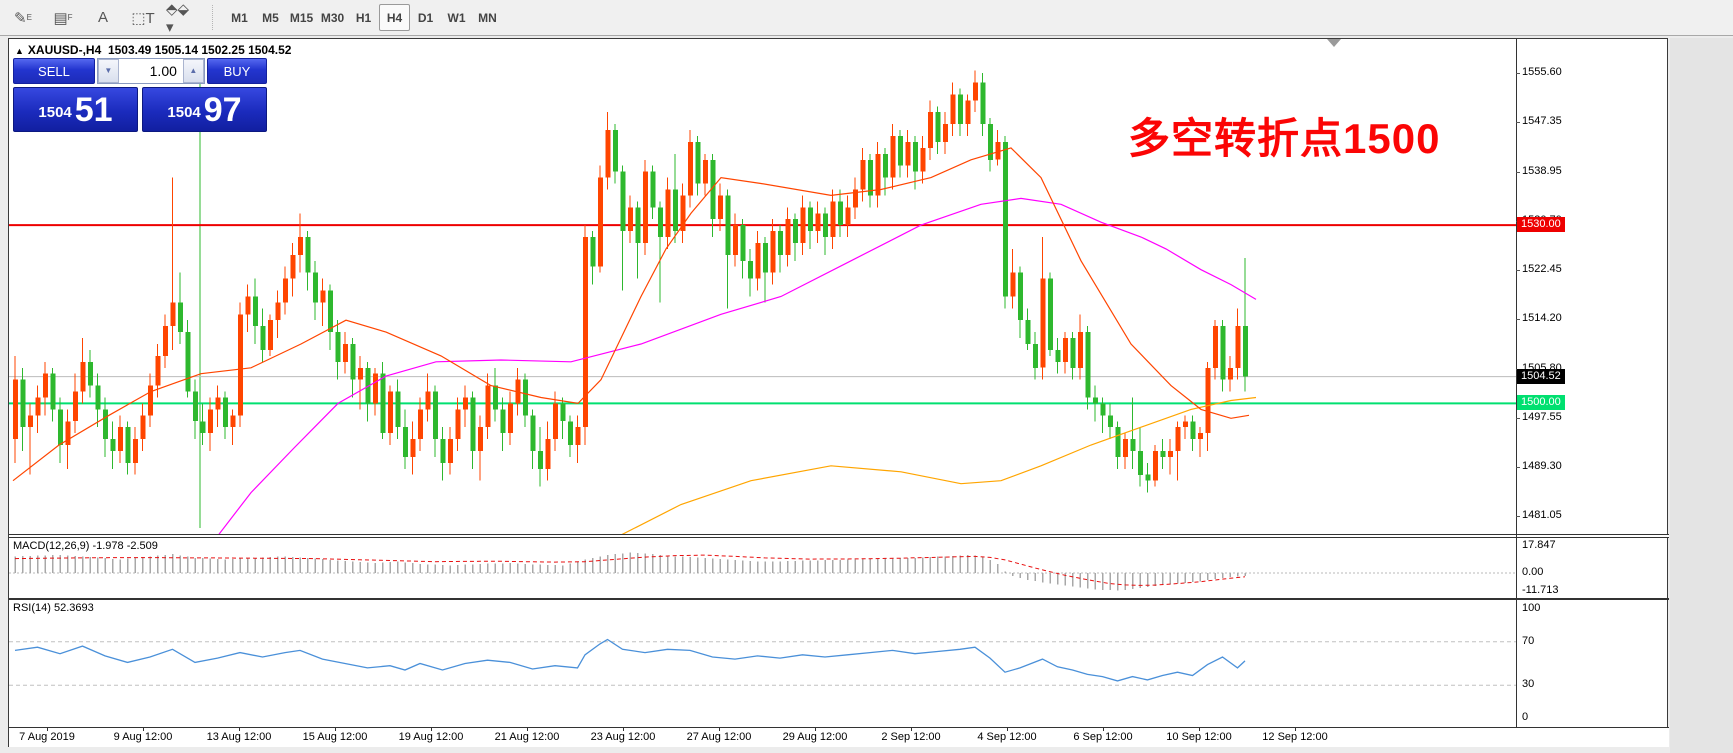  What do you see at coordinates (193, 71) in the screenshot?
I see `volume-increase-button: ▲` at bounding box center [193, 71].